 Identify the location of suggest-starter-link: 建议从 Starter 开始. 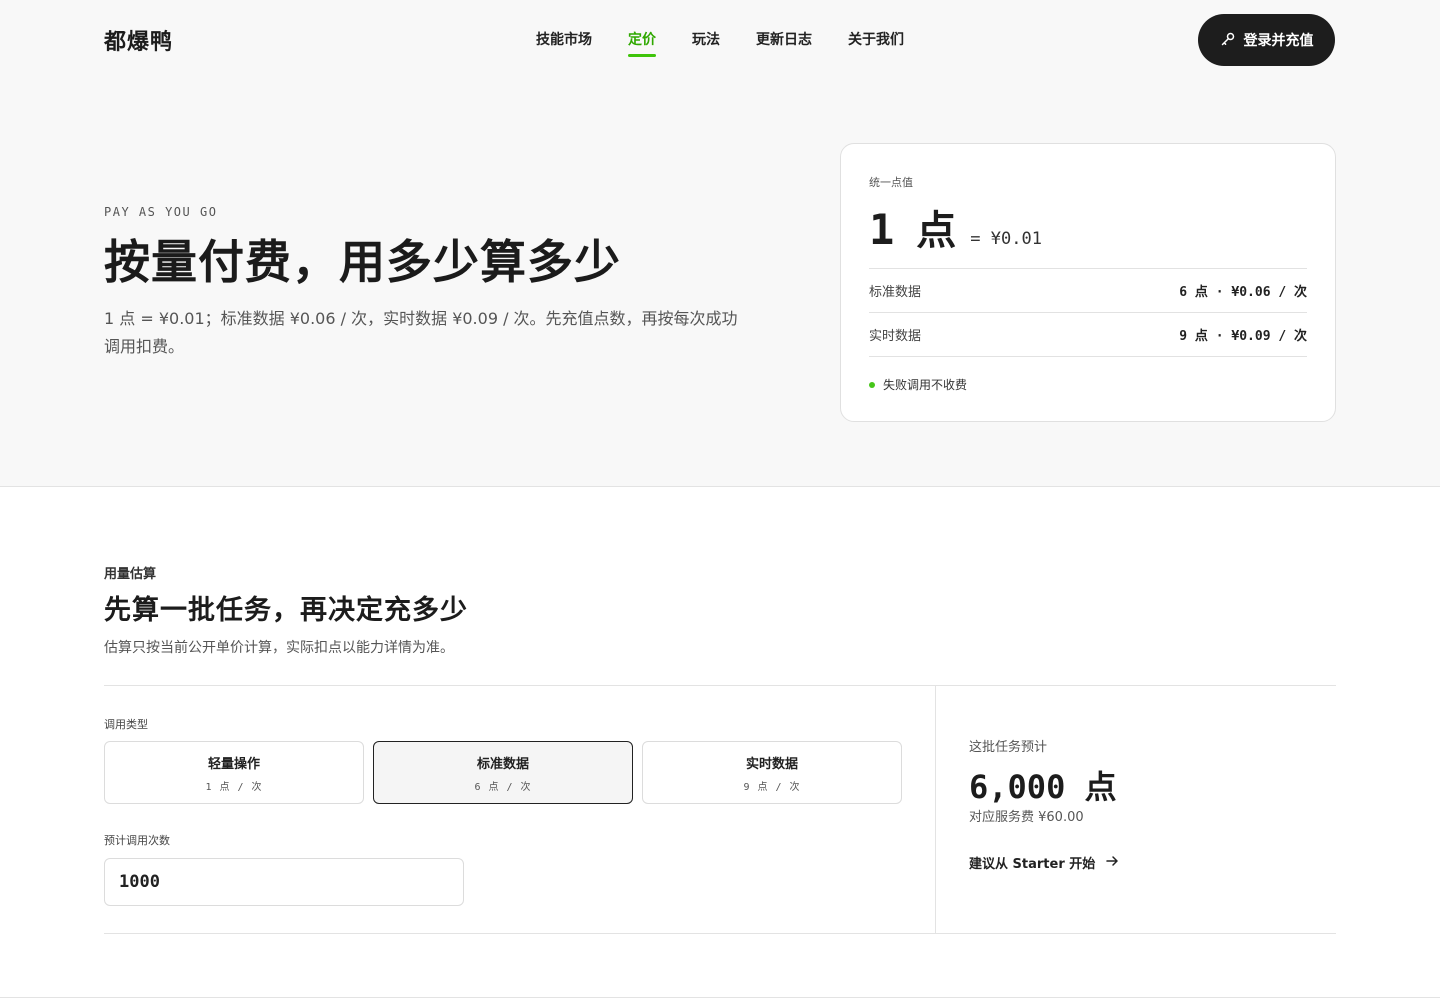
(1044, 862).